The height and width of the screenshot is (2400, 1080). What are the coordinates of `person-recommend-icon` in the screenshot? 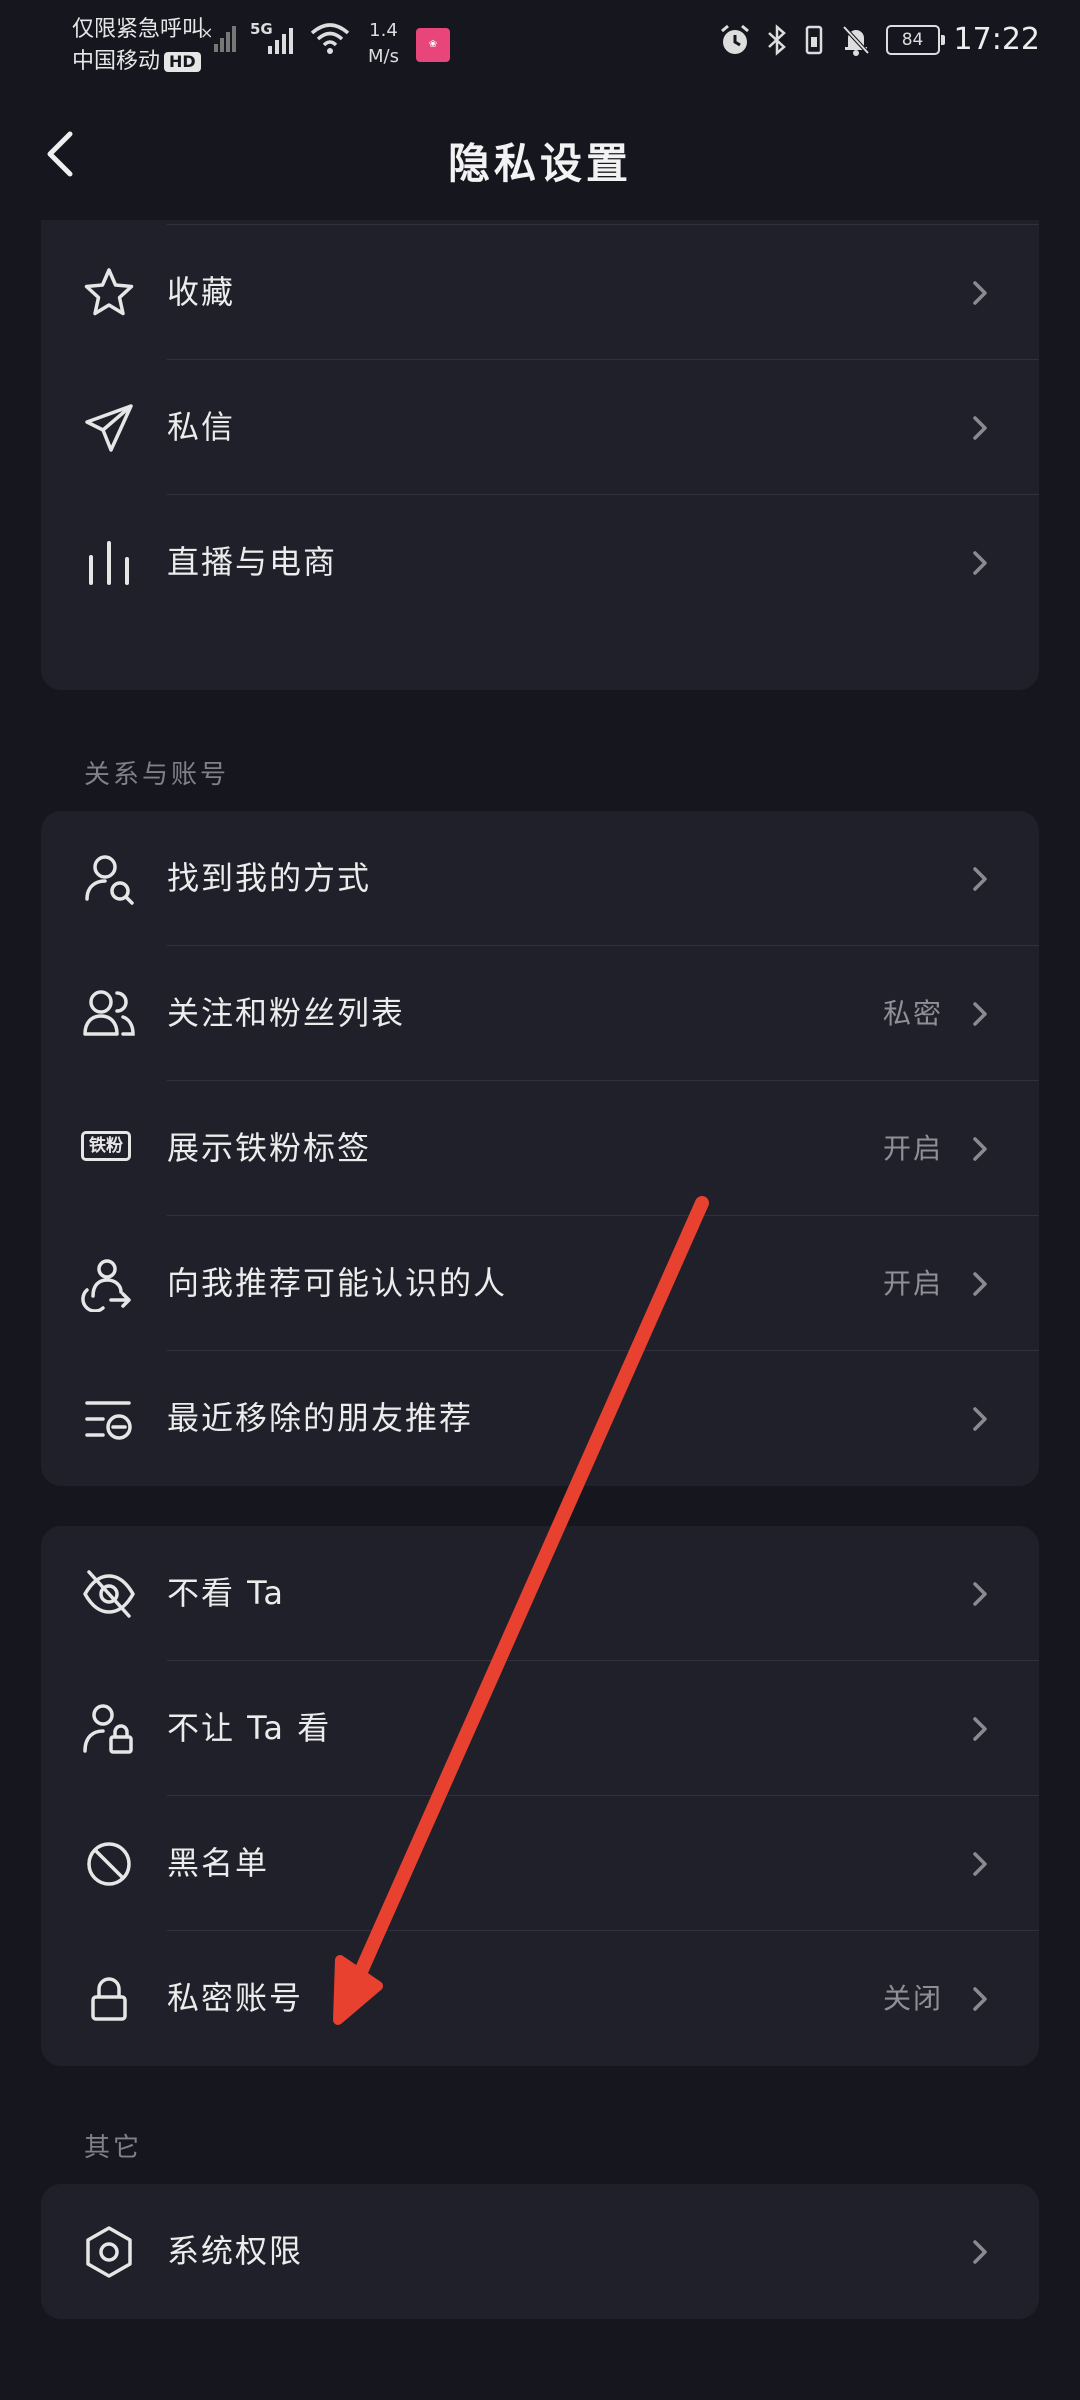 It's located at (106, 1285).